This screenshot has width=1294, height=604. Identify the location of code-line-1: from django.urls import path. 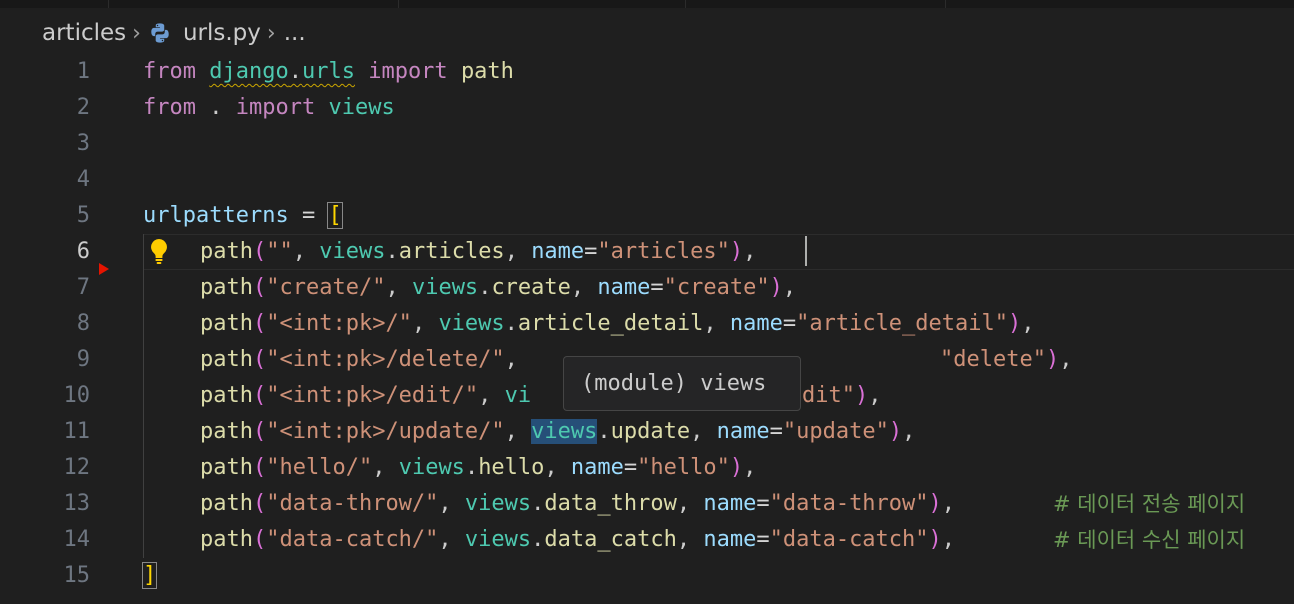
(328, 72).